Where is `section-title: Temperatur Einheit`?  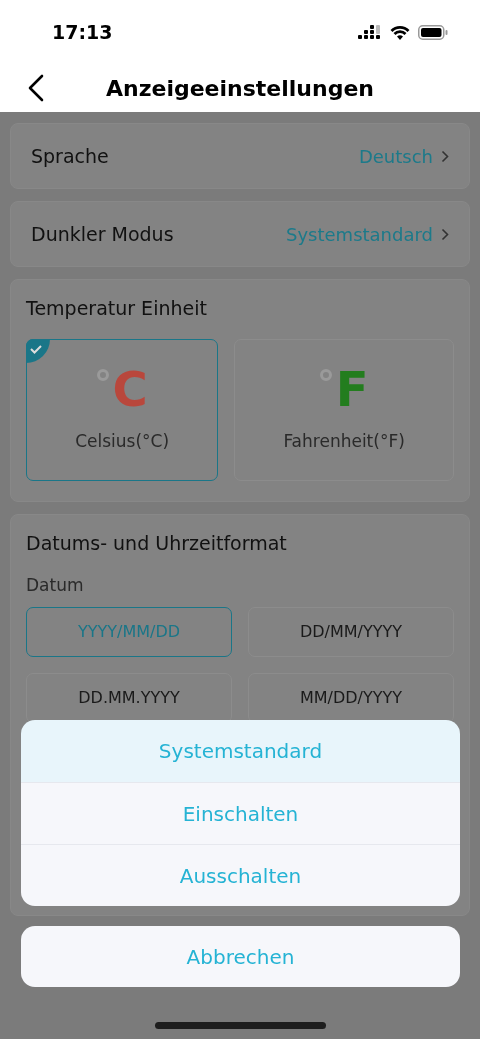
section-title: Temperatur Einheit is located at coordinates (117, 308).